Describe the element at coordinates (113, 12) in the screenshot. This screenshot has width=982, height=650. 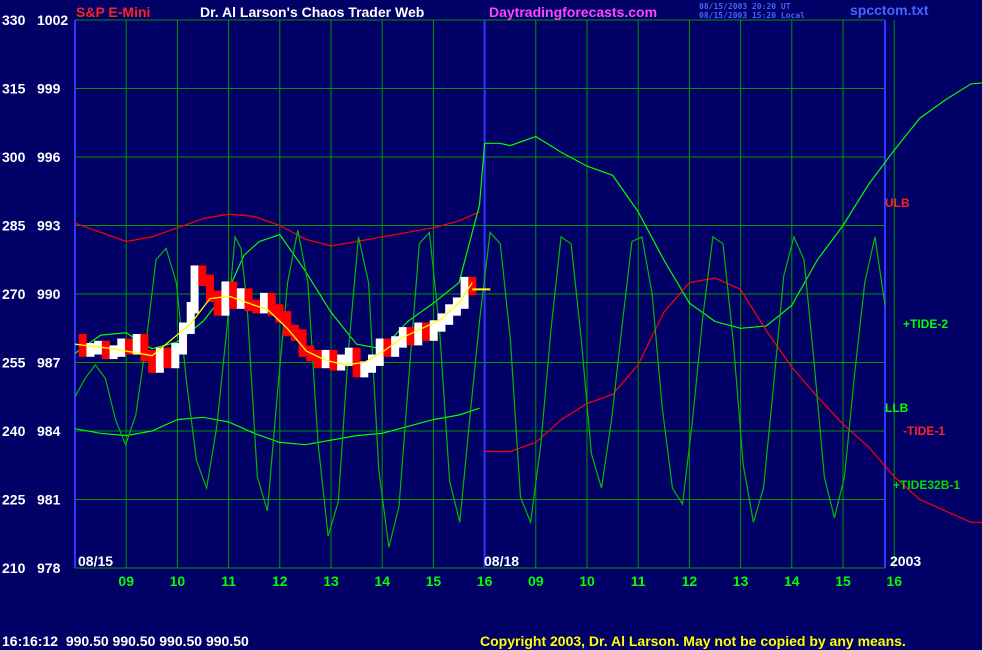
I see `instrument-label: S&P E-Mini` at that location.